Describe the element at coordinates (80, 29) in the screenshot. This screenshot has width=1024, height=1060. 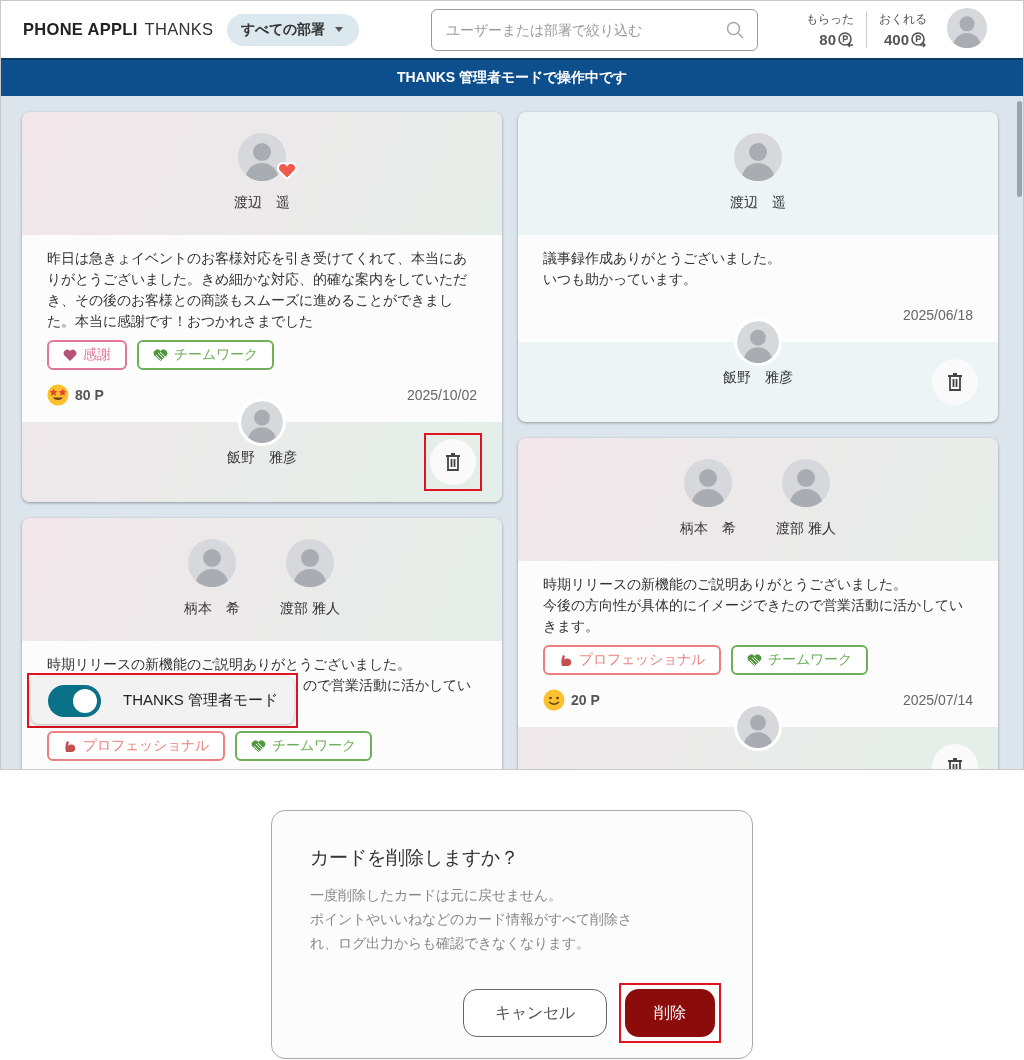
I see `brand-name: PHONE APPLI` at that location.